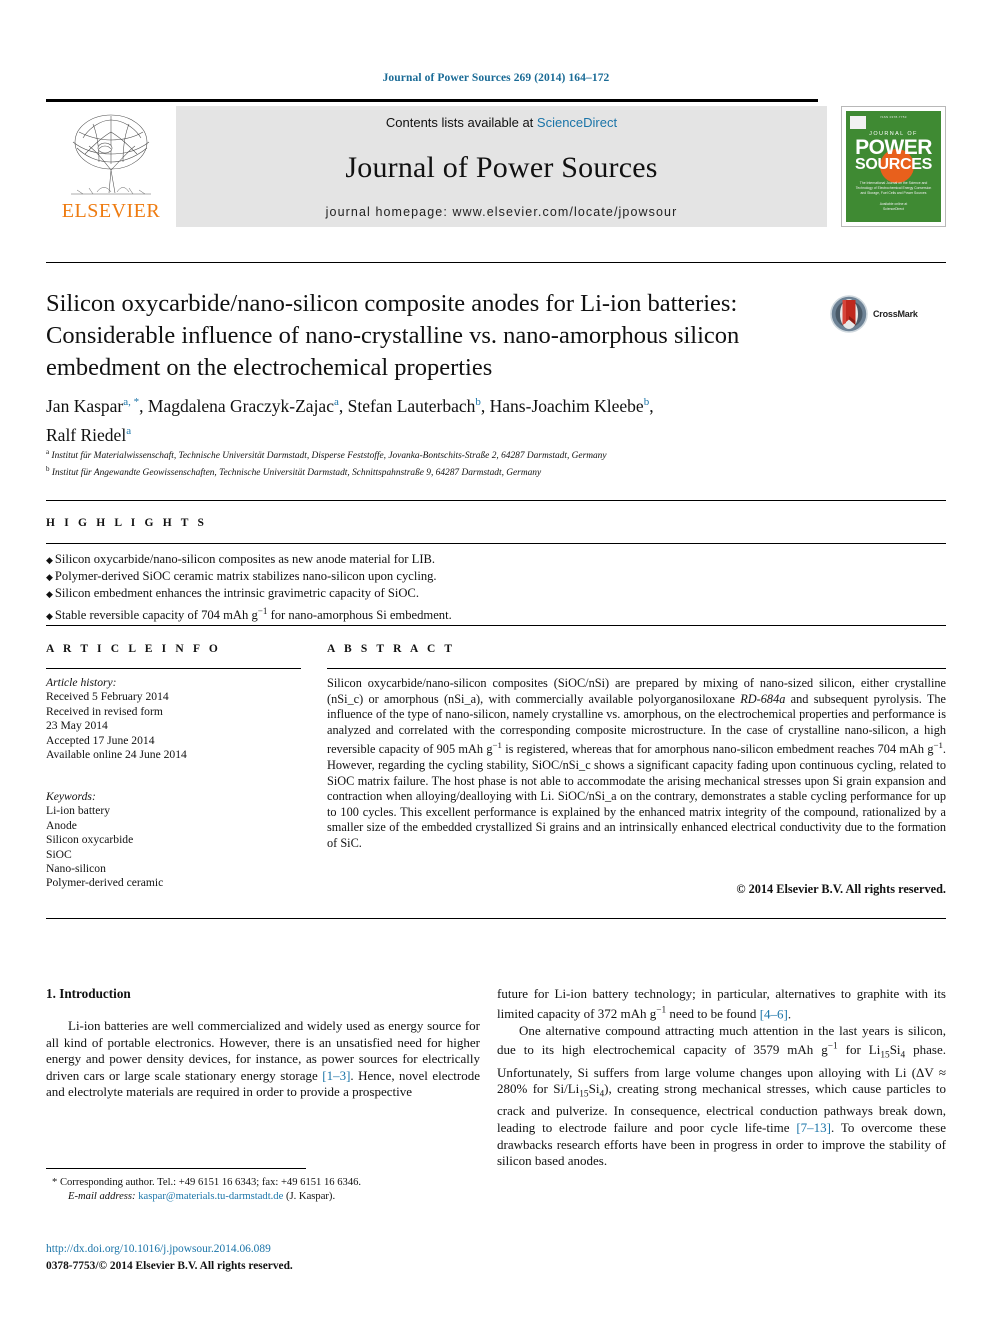 This screenshot has height=1323, width=992. Describe the element at coordinates (173, 668) in the screenshot. I see `info-mid-rule-left` at that location.